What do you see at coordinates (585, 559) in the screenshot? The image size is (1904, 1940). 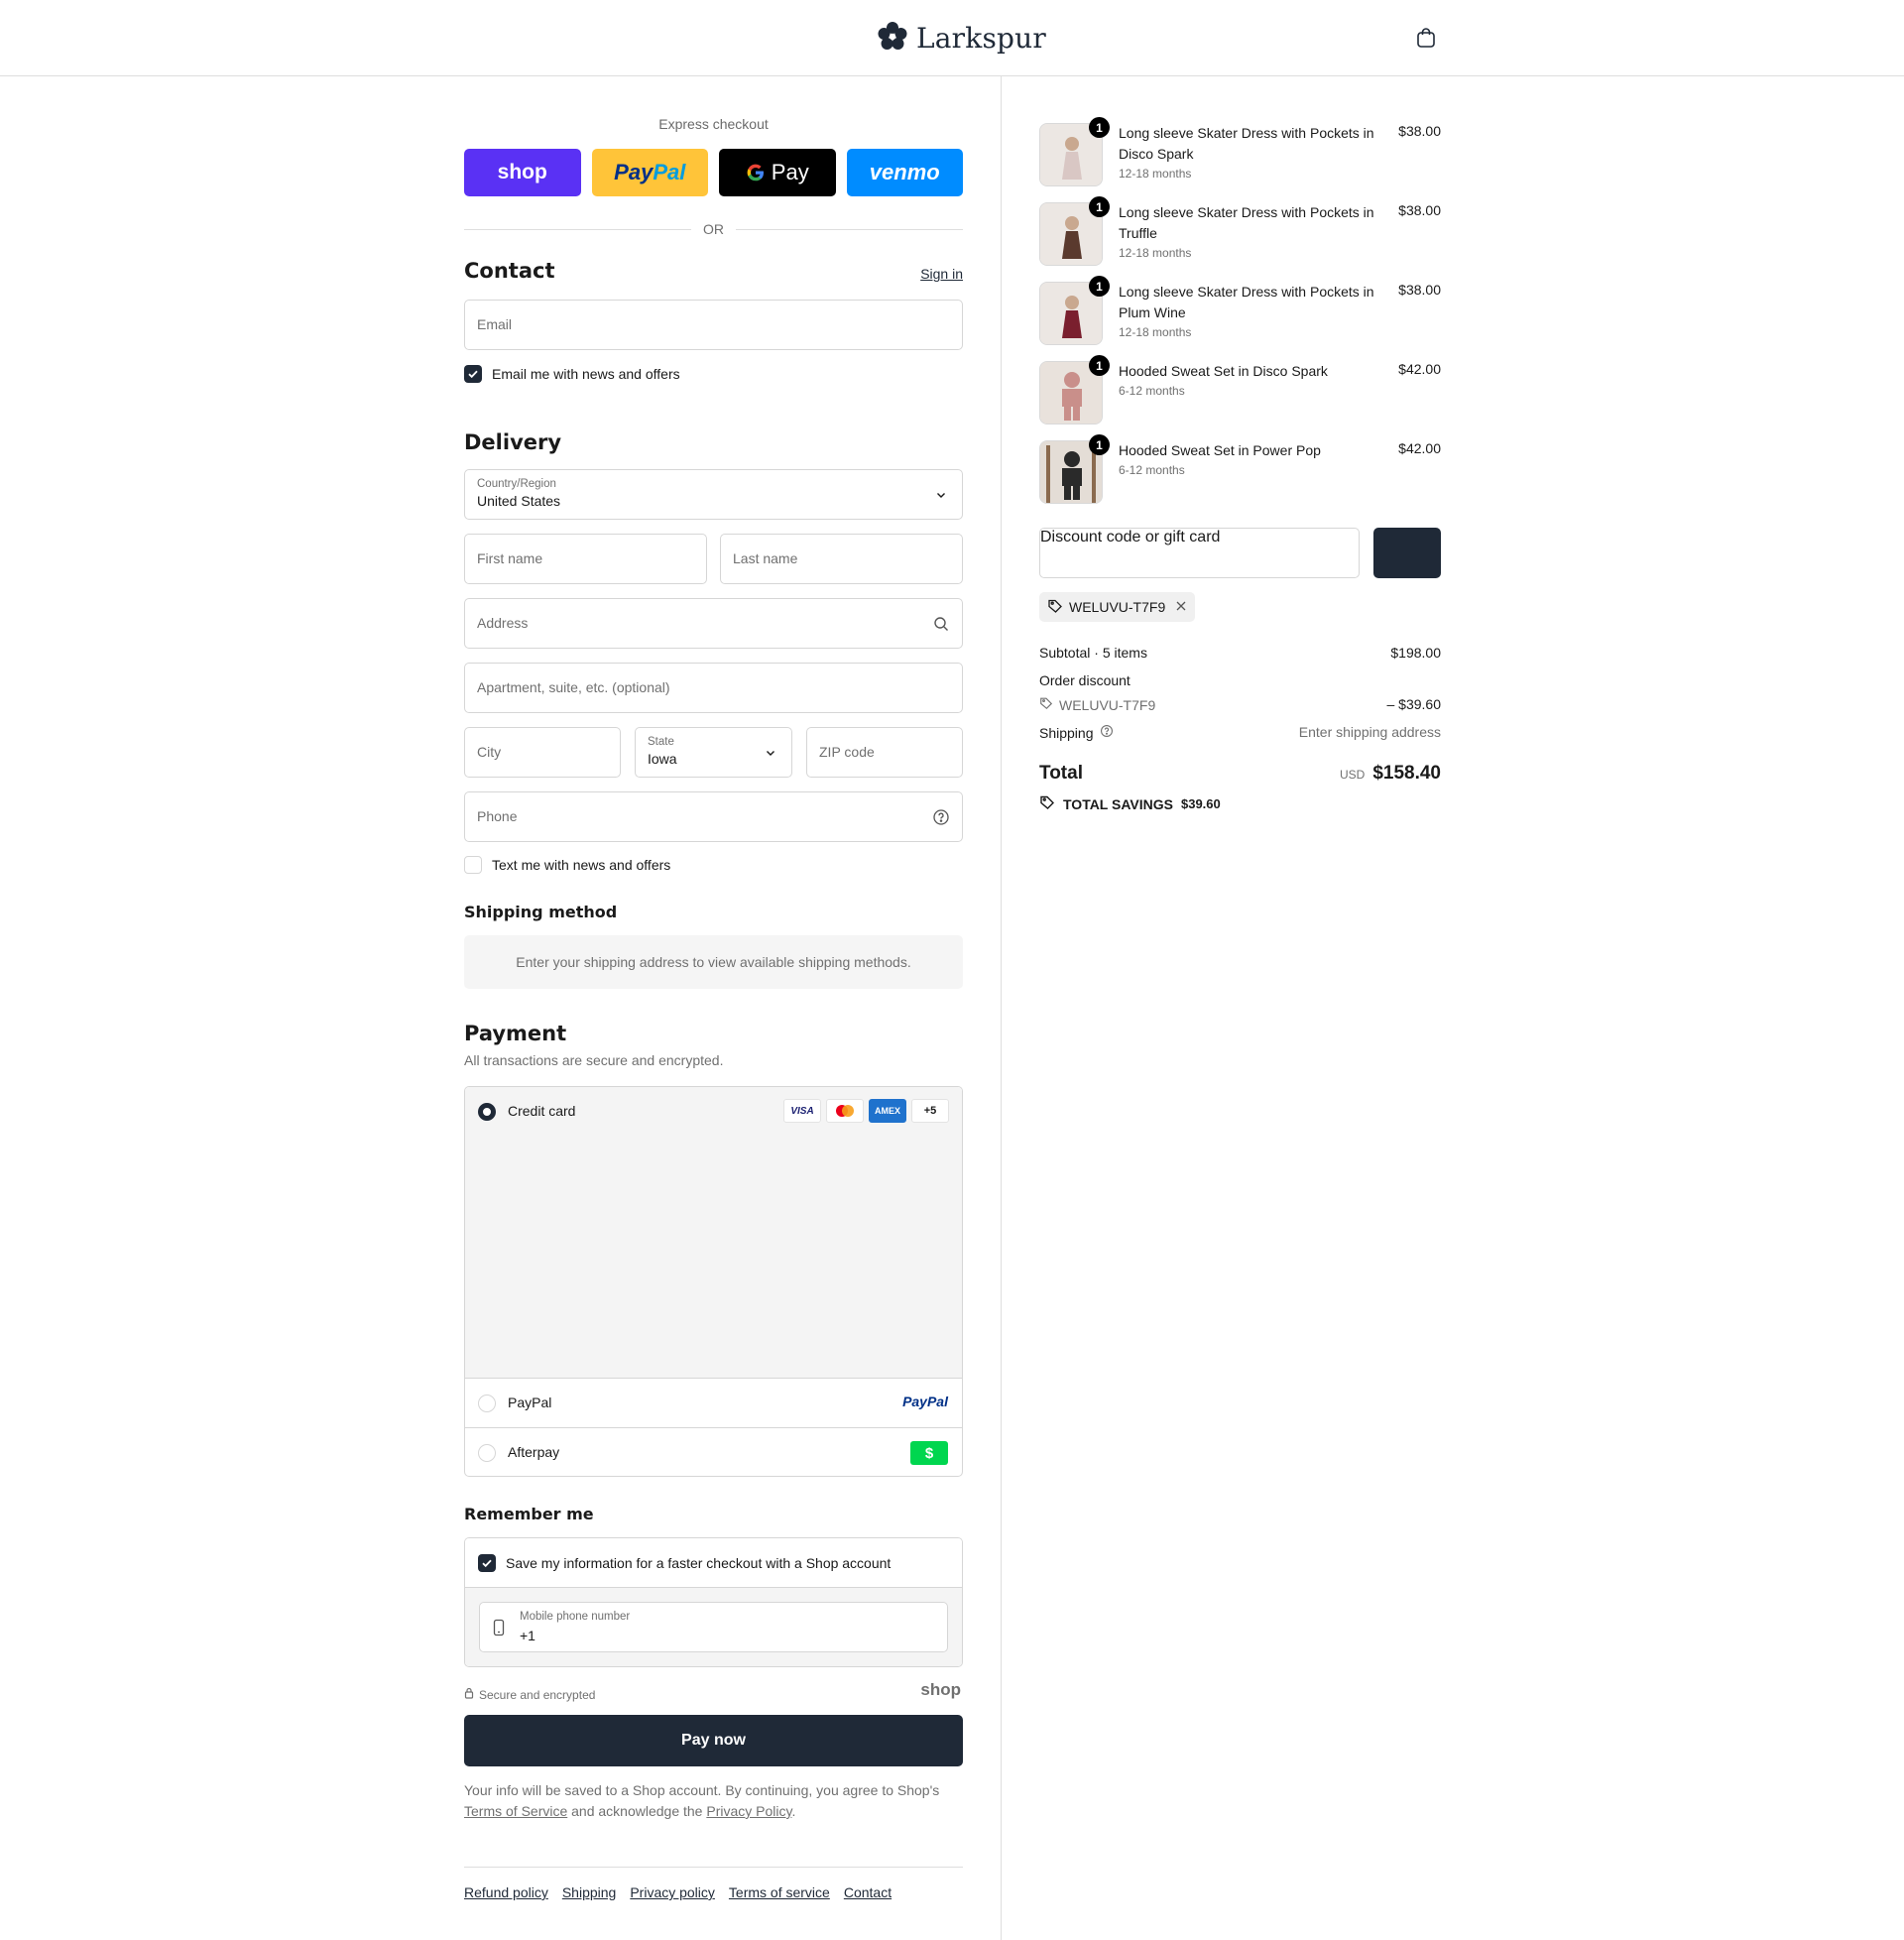 I see `first-name-field: First name` at bounding box center [585, 559].